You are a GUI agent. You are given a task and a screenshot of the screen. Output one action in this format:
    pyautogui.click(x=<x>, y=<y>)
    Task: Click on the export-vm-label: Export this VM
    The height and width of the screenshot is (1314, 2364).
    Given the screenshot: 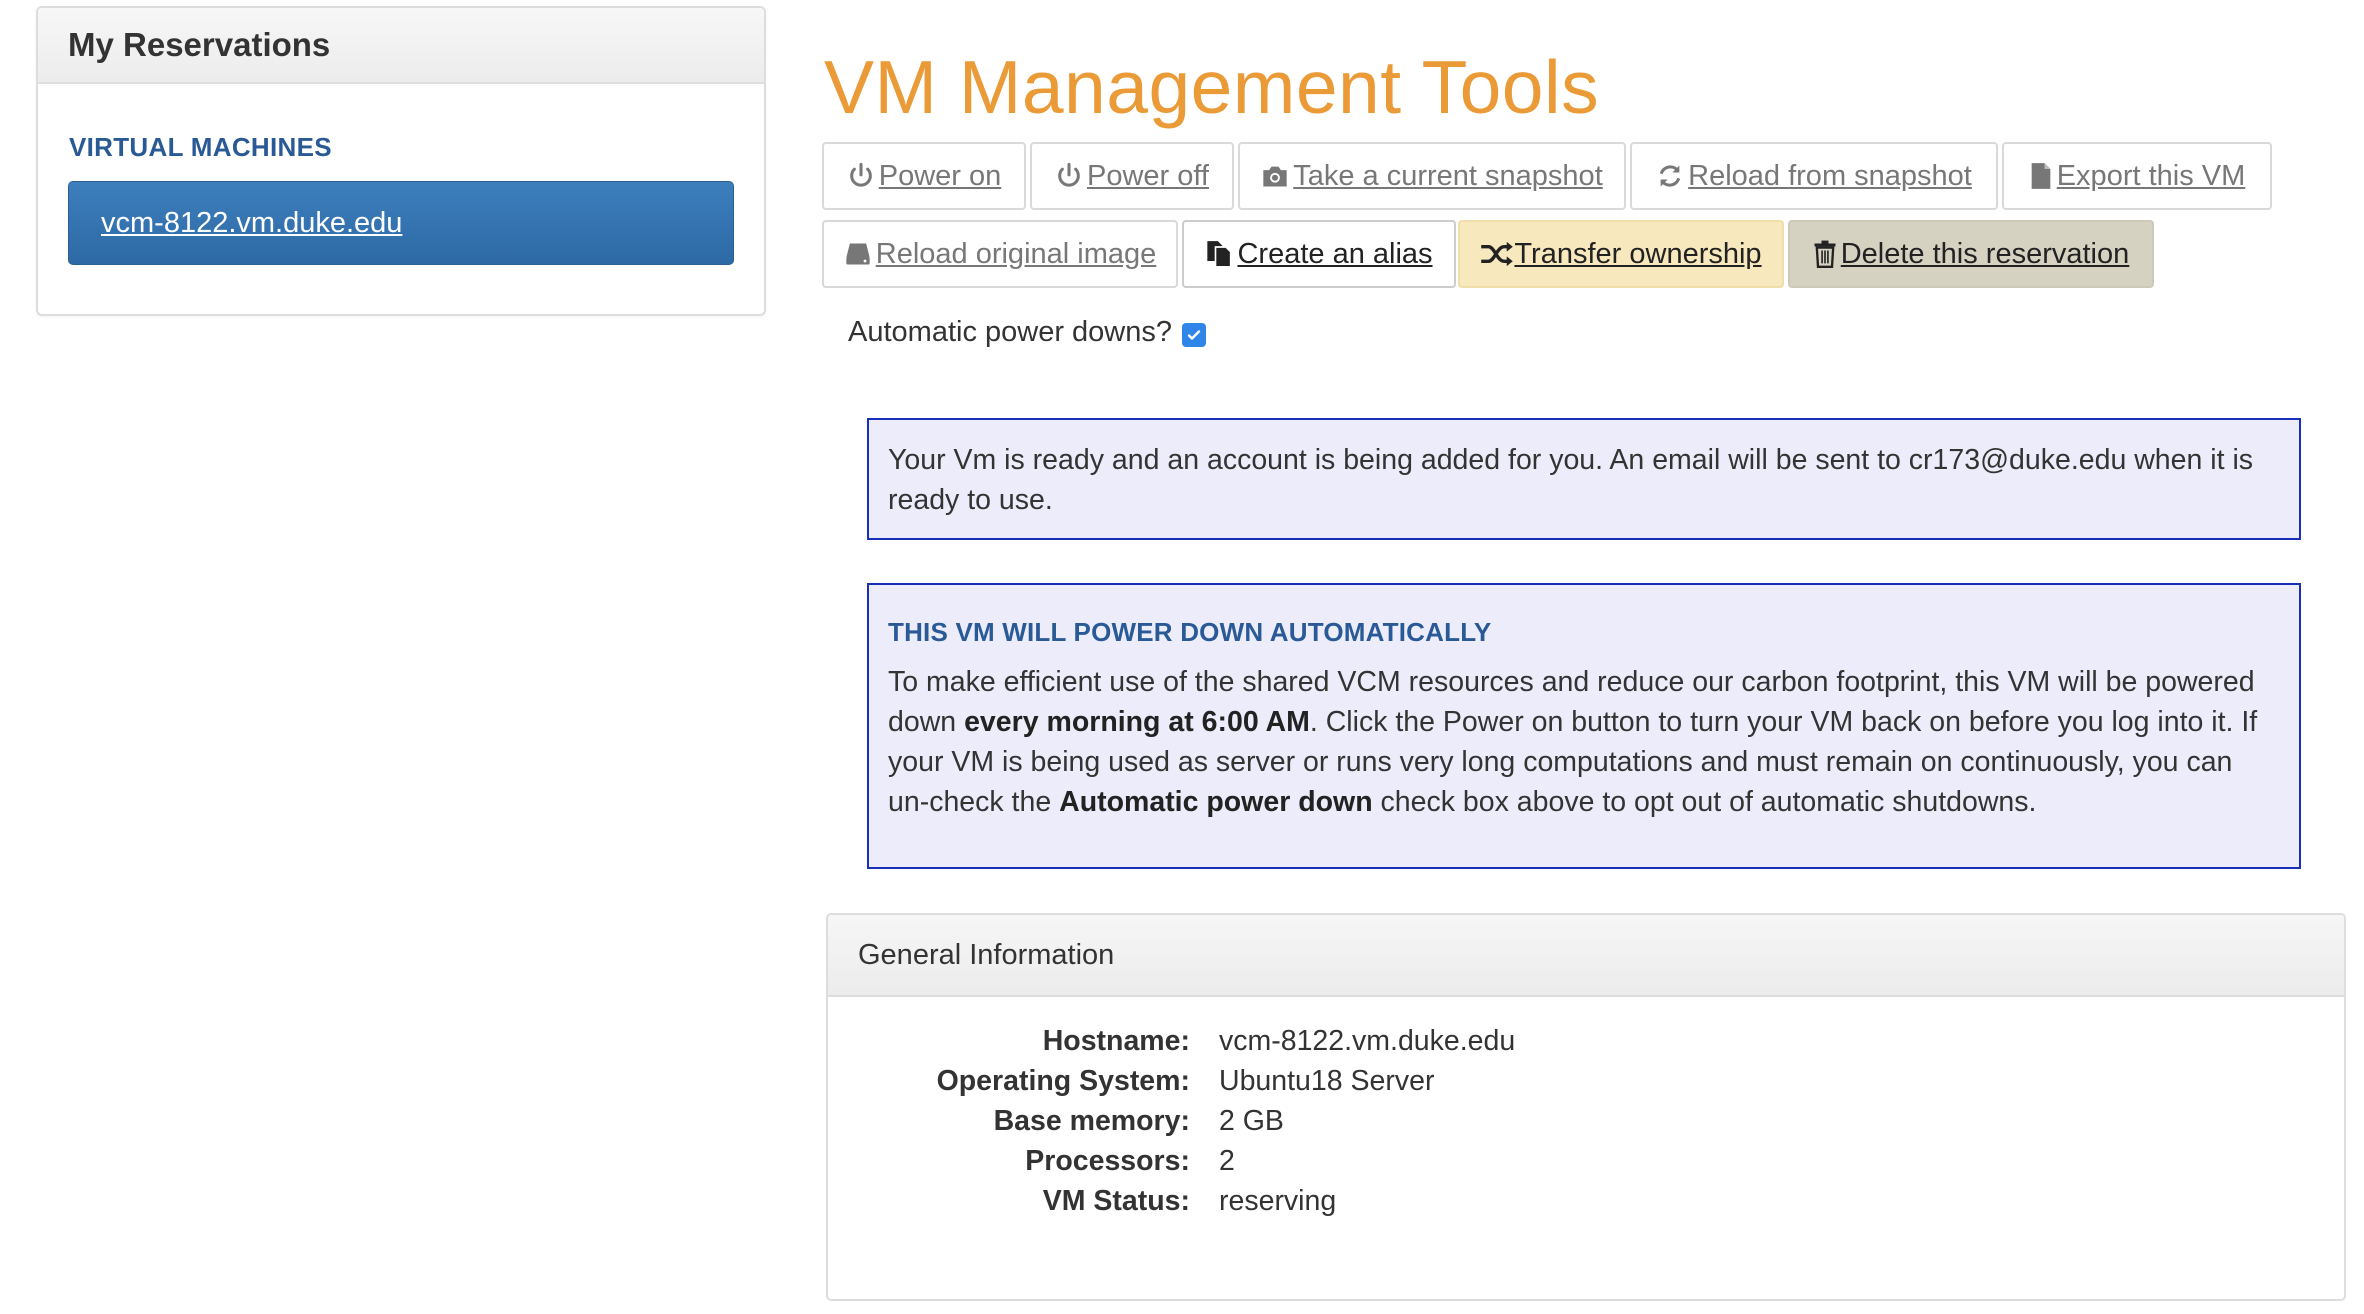 What is the action you would take?
    pyautogui.click(x=2151, y=175)
    